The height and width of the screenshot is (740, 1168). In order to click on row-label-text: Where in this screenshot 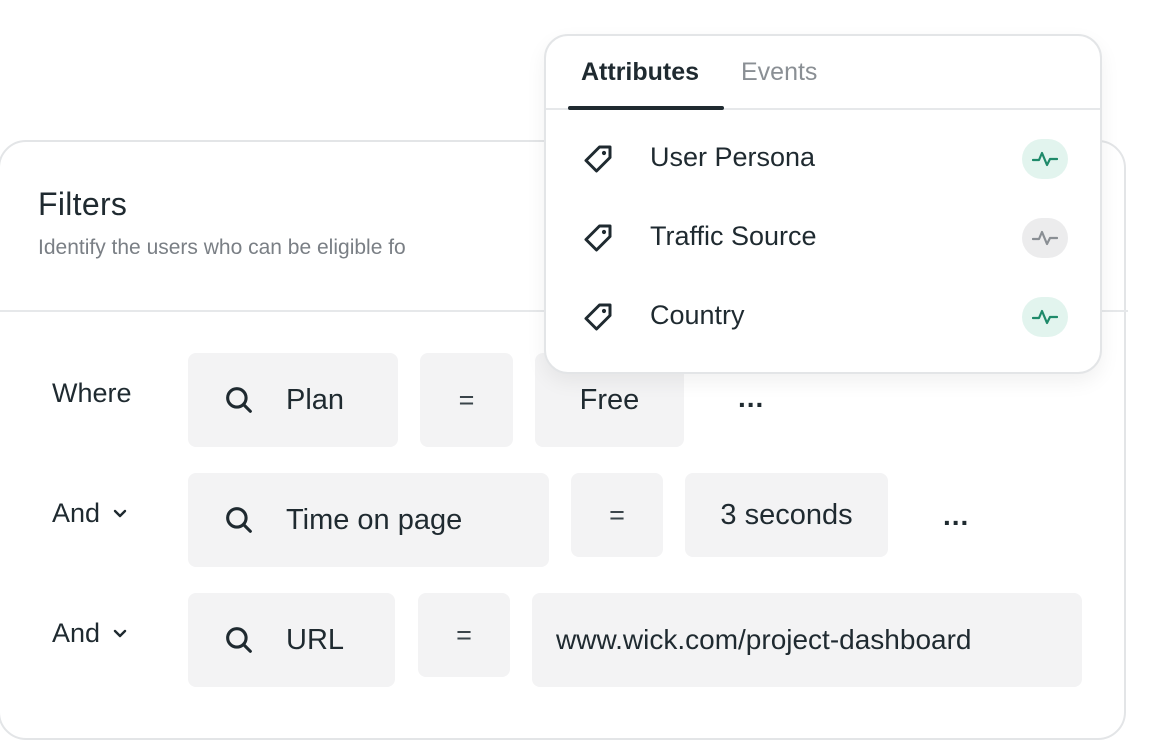, I will do `click(92, 393)`.